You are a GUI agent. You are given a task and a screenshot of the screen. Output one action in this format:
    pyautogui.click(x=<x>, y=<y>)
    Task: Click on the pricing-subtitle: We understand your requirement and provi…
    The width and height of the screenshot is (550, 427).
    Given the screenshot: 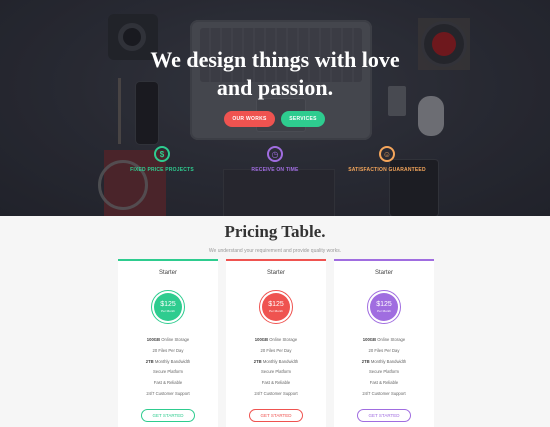 What is the action you would take?
    pyautogui.click(x=275, y=251)
    